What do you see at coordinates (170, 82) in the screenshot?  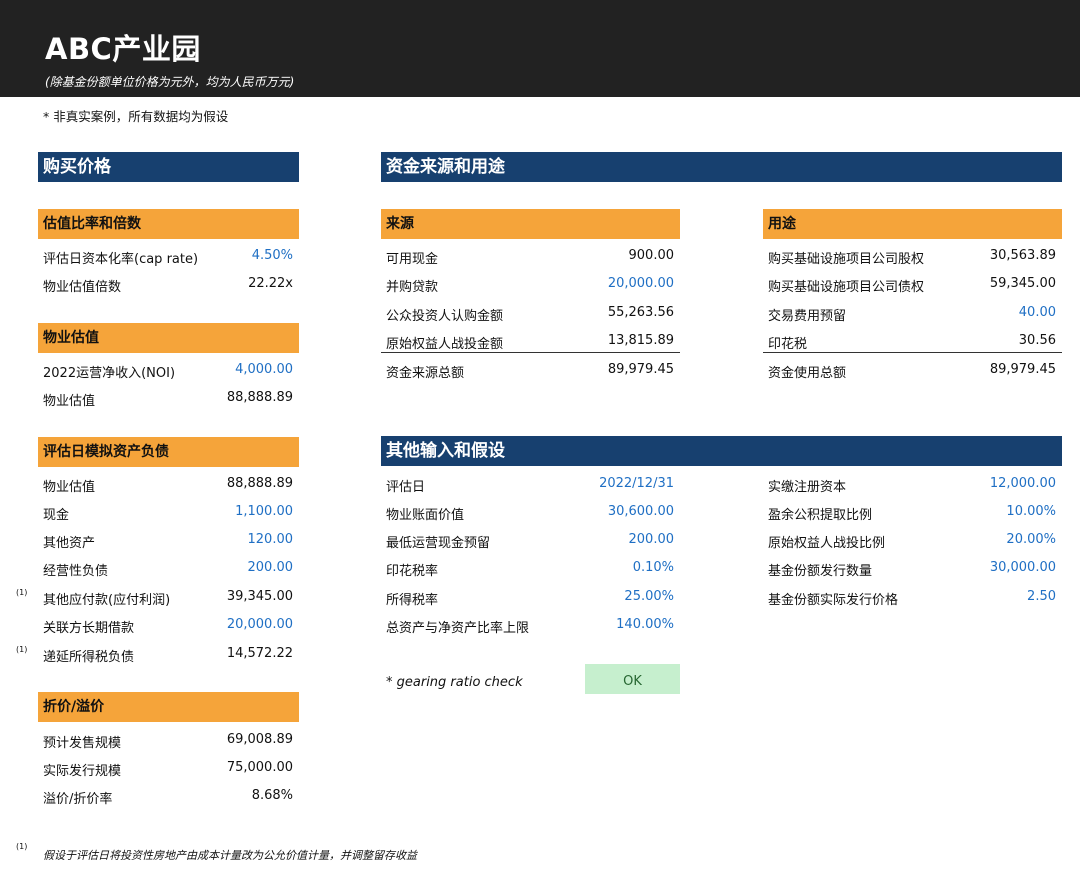 I see `page-subtitle: (除基金份额单位价格为元外，均为人民币万元)` at bounding box center [170, 82].